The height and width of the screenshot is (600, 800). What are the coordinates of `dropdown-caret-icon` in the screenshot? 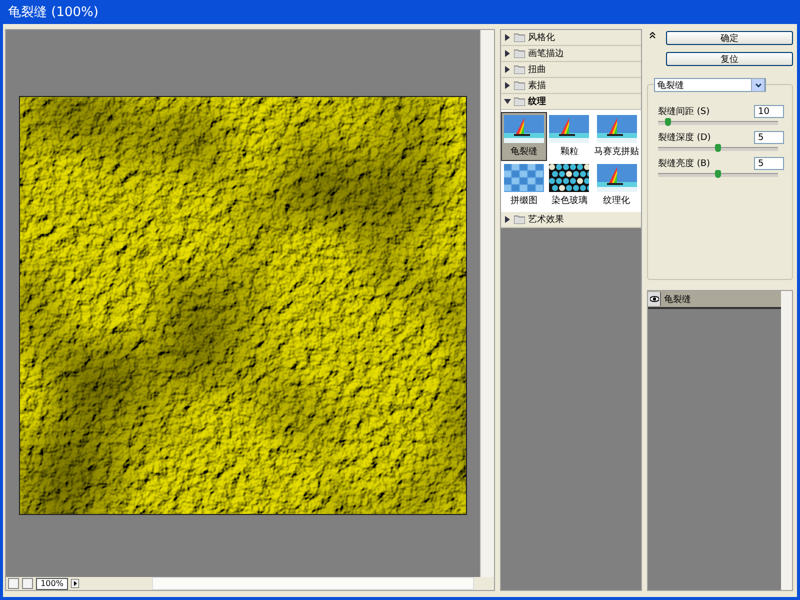 It's located at (758, 85).